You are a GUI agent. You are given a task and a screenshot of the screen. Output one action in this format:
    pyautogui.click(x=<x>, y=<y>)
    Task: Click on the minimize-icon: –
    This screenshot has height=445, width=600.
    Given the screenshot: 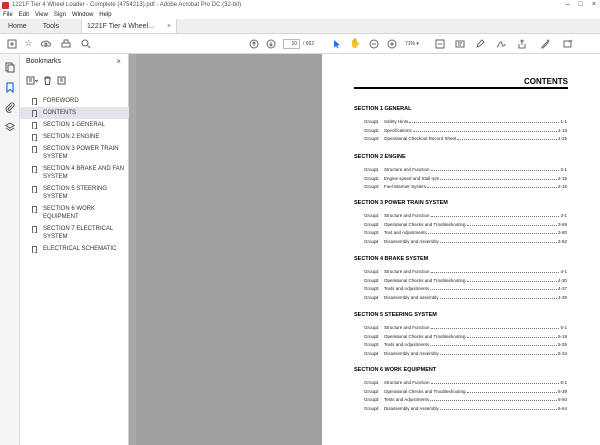 What is the action you would take?
    pyautogui.click(x=568, y=5)
    